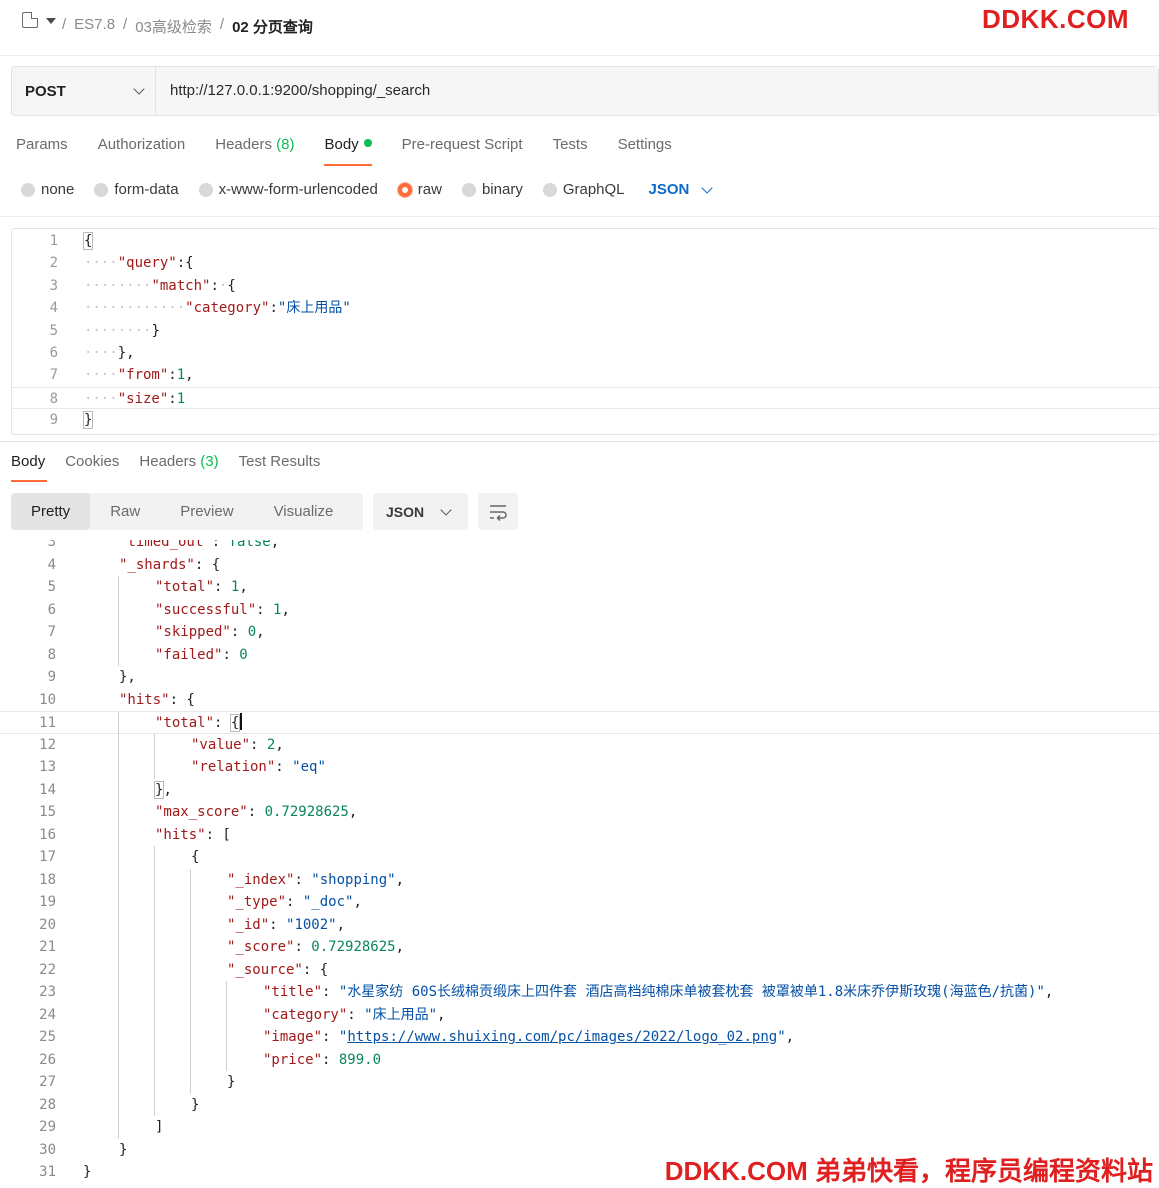 This screenshot has height=1188, width=1159. I want to click on tab-headers: Headers (8), so click(254, 149).